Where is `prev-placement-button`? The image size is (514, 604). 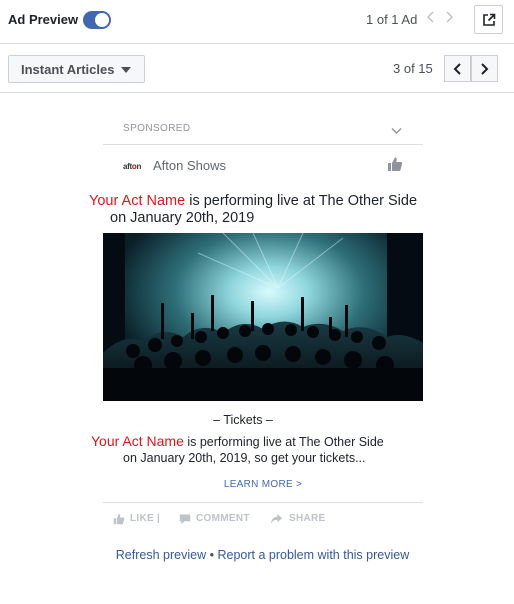
prev-placement-button is located at coordinates (457, 68).